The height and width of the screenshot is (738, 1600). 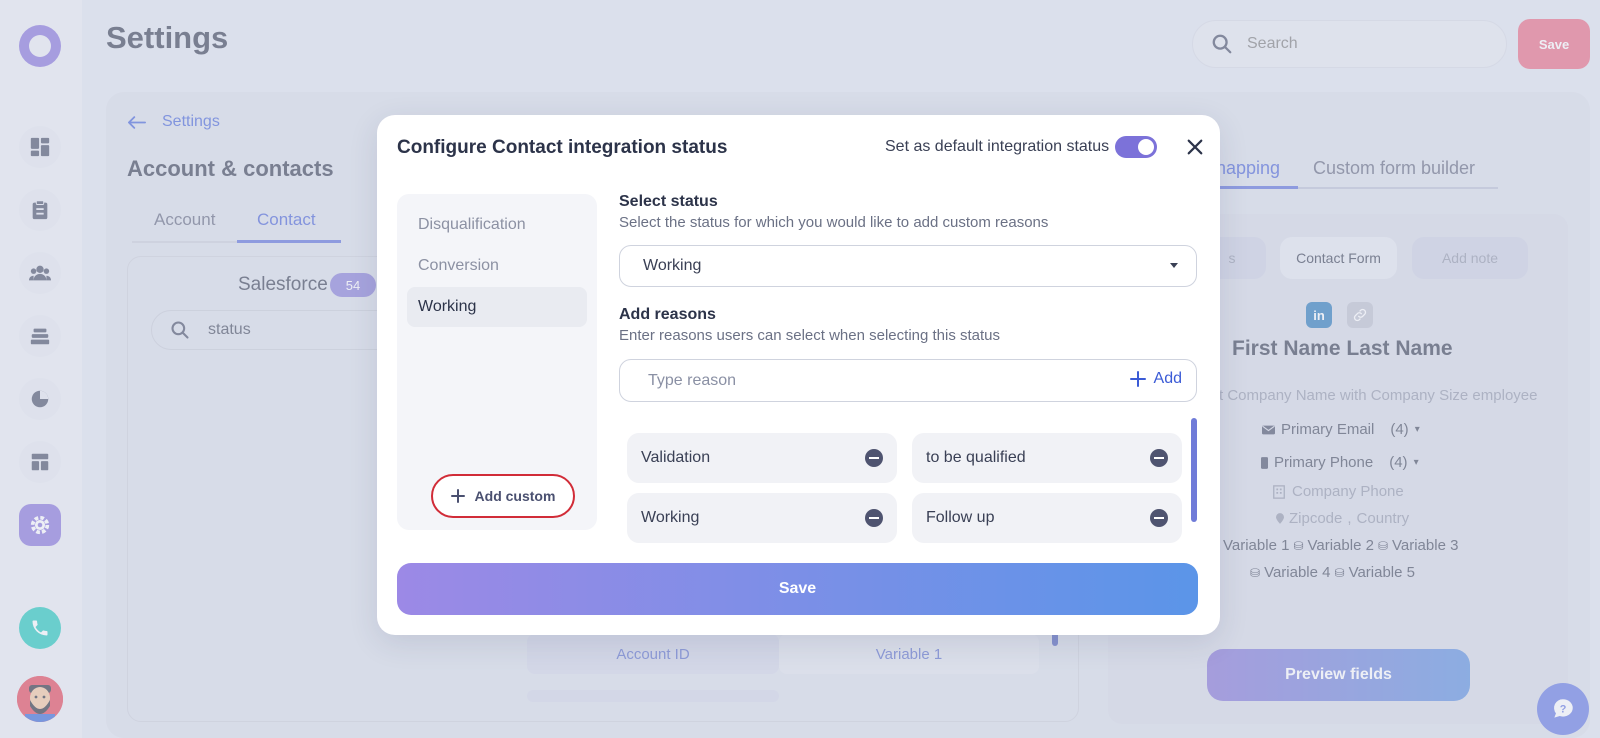 I want to click on add-custom-button: Add custom, so click(x=503, y=496).